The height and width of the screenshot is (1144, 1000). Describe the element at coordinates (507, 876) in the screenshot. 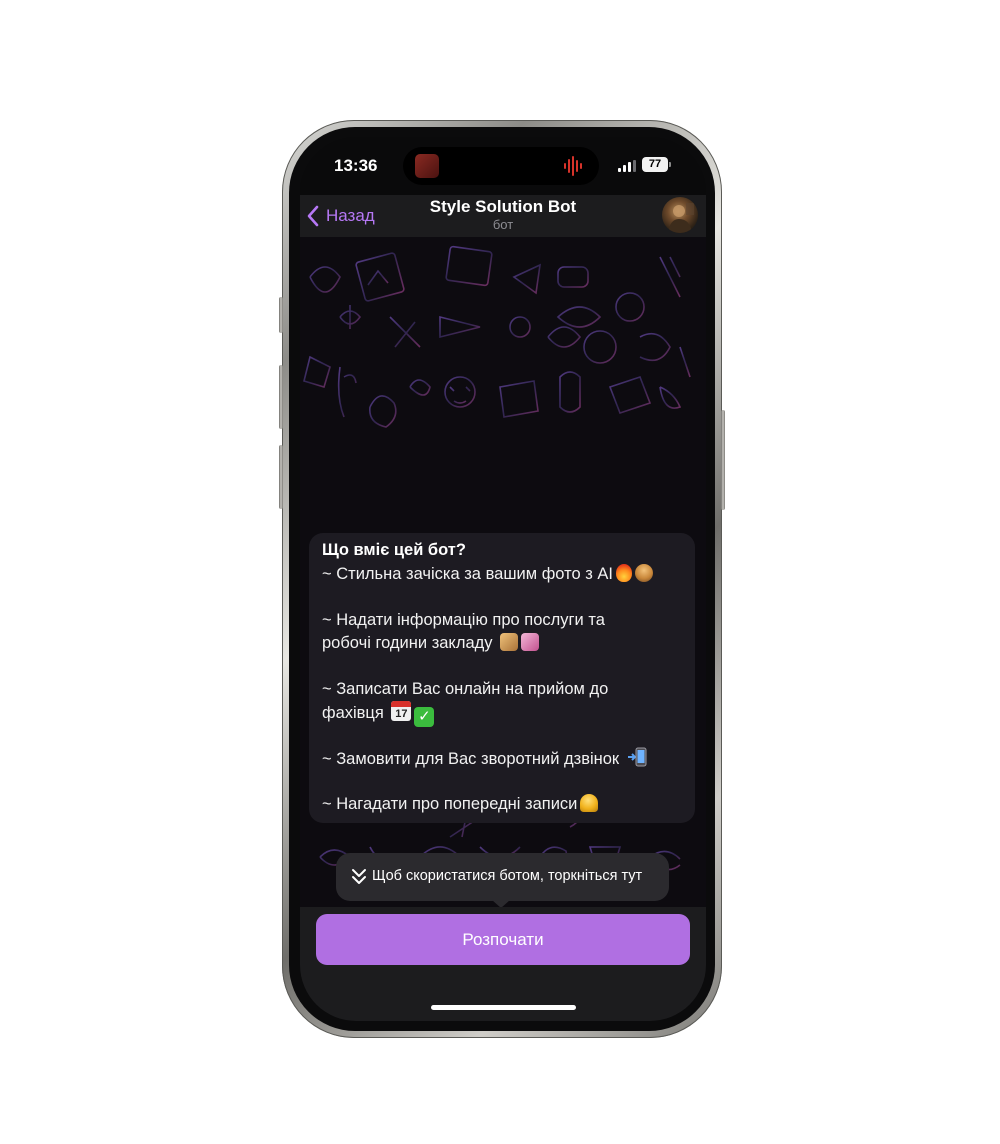

I see `tooltip-text: Щоб скористатися ботом, торкніться тут` at that location.